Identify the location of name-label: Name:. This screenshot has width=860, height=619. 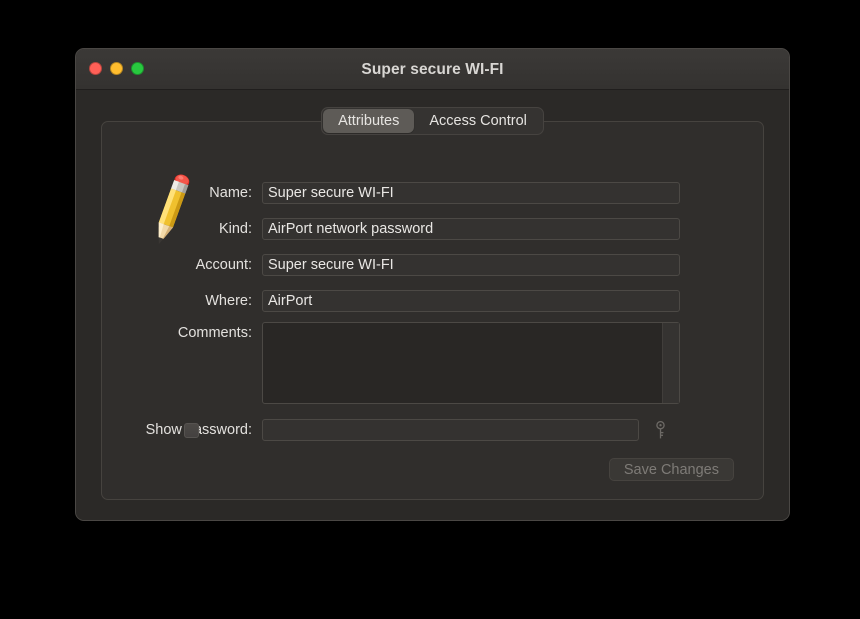
(230, 193).